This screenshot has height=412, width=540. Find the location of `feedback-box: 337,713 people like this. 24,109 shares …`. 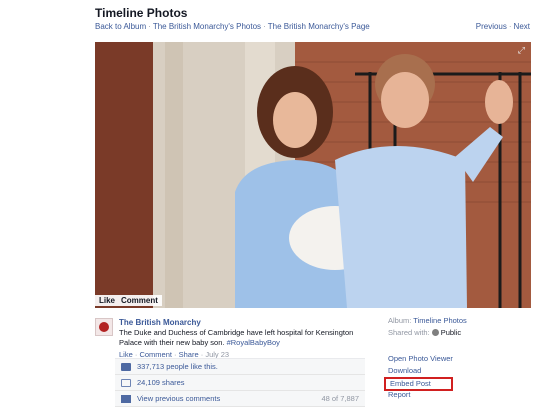

feedback-box: 337,713 people like this. 24,109 shares … is located at coordinates (240, 382).